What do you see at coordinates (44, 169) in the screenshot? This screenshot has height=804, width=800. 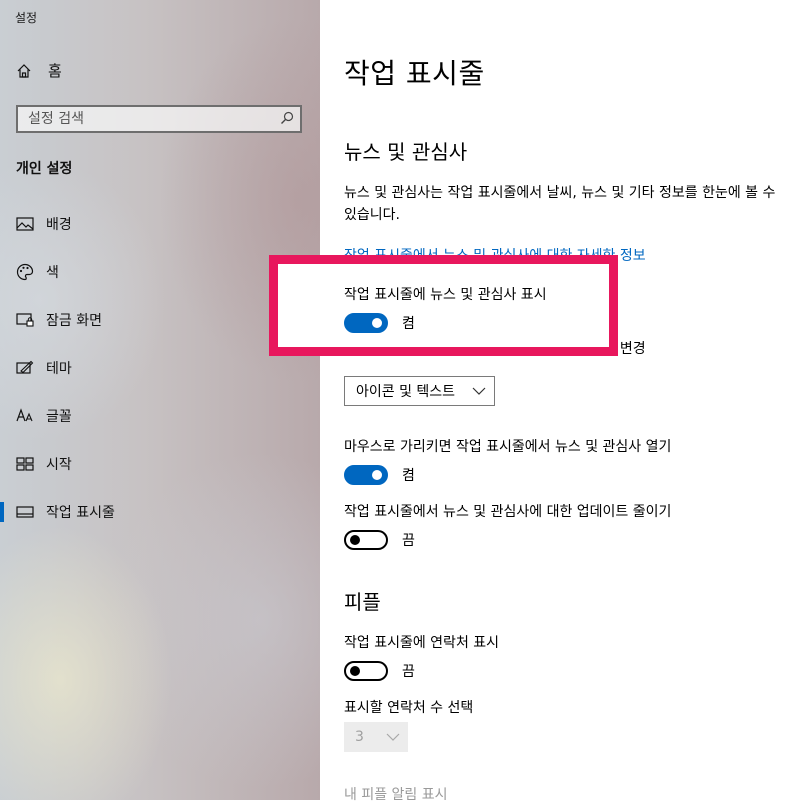 I see `section-label: 개인 설정` at bounding box center [44, 169].